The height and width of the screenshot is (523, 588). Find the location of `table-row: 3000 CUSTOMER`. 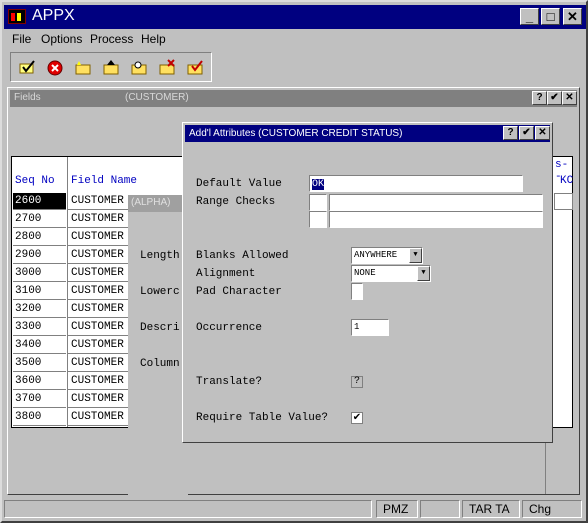

table-row: 3000 CUSTOMER is located at coordinates (72, 274).